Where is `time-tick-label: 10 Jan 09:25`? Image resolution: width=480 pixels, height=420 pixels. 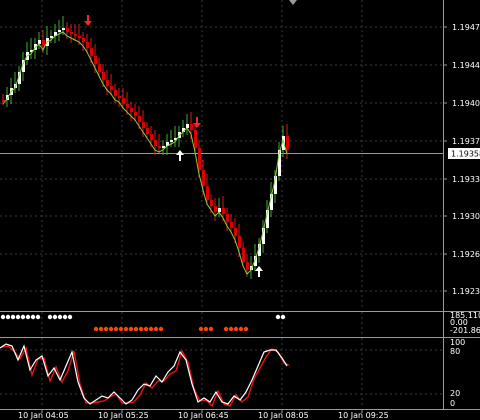 time-tick-label: 10 Jan 09:25 is located at coordinates (363, 415).